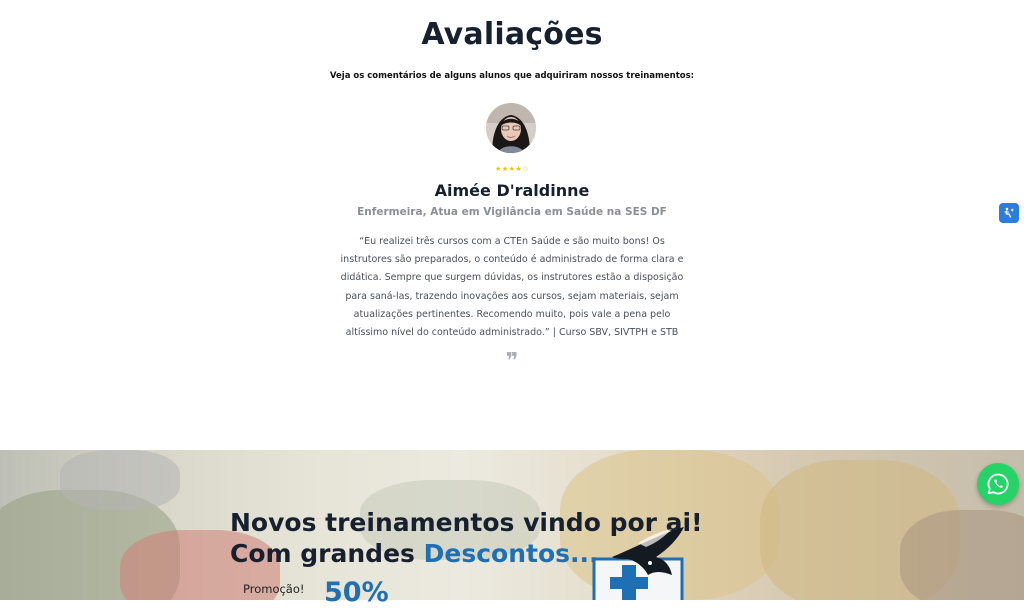  Describe the element at coordinates (512, 34) in the screenshot. I see `section-title: Avaliações` at that location.